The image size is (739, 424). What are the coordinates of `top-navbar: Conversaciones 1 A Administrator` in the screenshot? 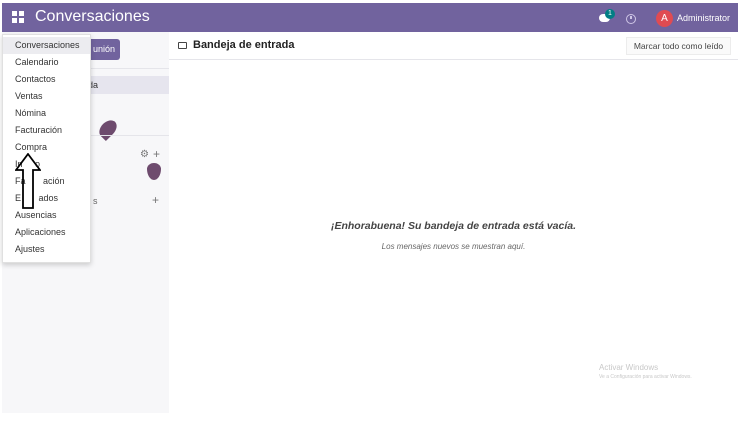 It's located at (370, 17).